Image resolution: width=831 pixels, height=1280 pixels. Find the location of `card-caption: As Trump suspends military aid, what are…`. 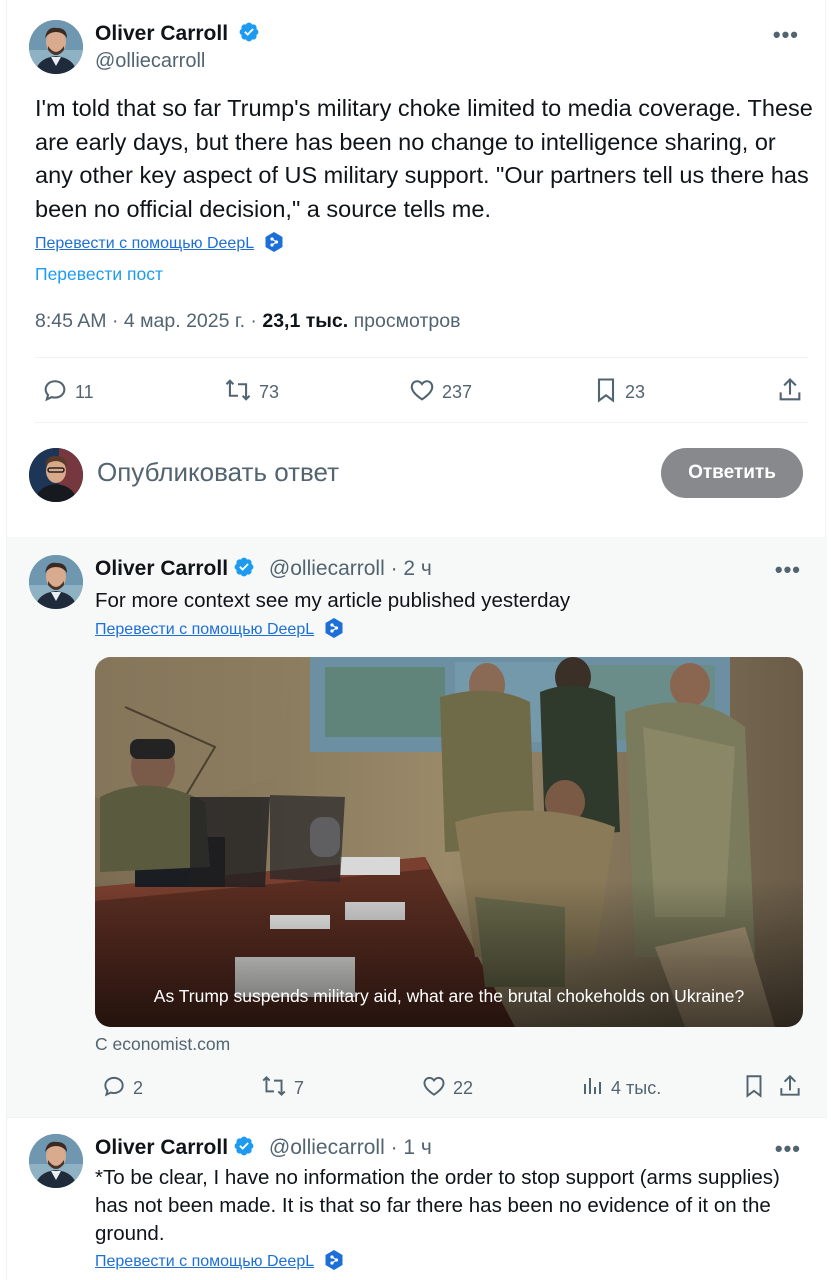

card-caption: As Trump suspends military aid, what are… is located at coordinates (449, 996).